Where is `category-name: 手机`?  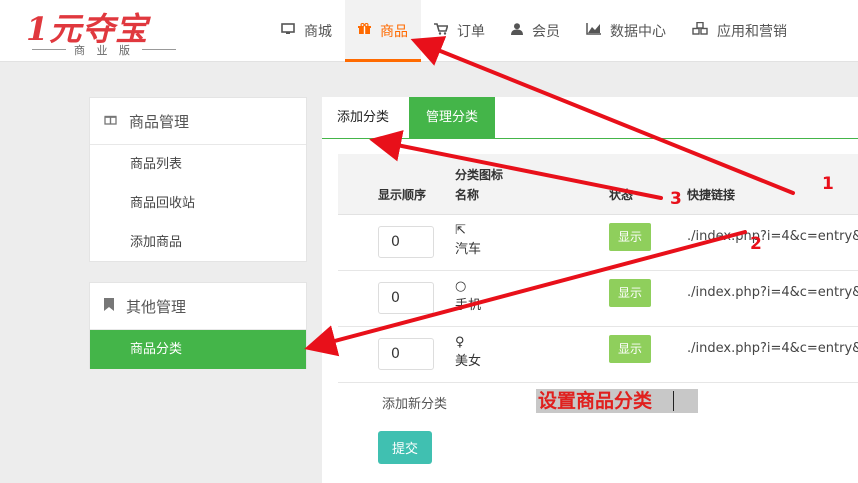
category-name: 手机 is located at coordinates (468, 305).